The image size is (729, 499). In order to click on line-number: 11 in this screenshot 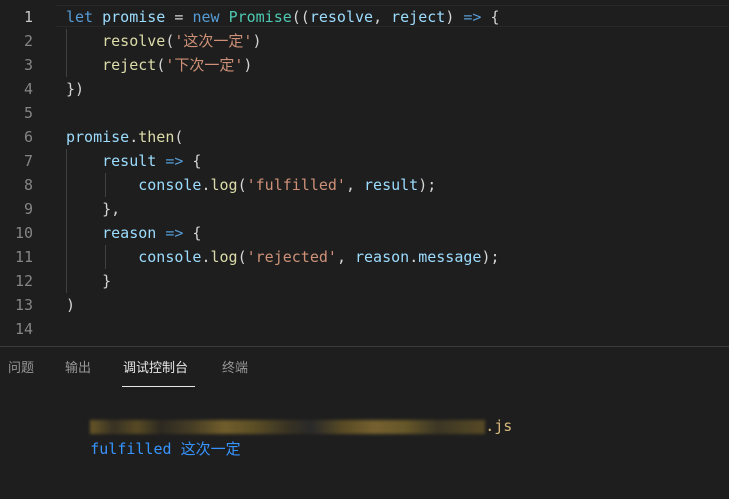, I will do `click(23, 257)`.